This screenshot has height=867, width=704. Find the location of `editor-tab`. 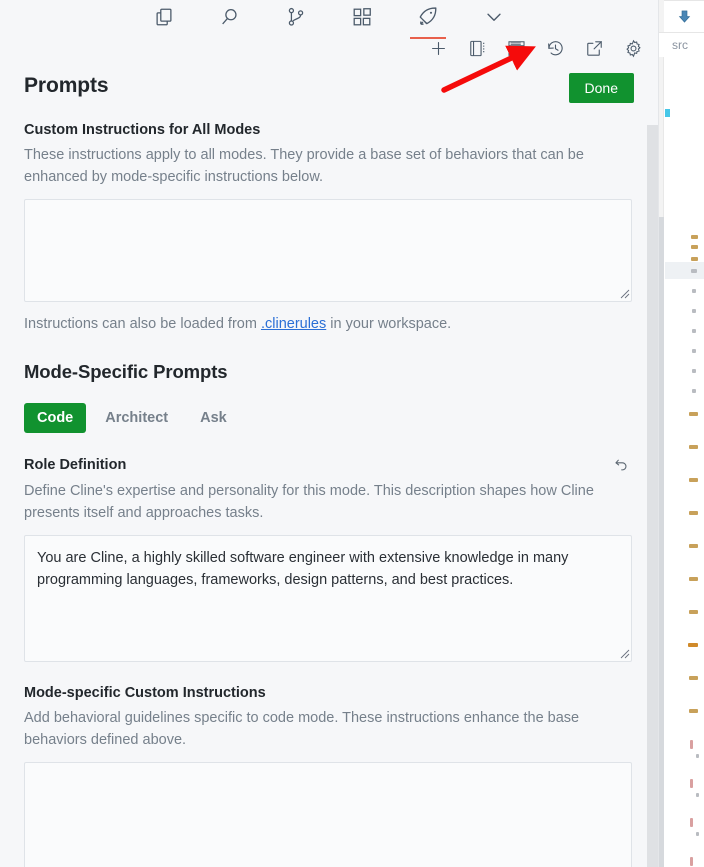

editor-tab is located at coordinates (684, 16).